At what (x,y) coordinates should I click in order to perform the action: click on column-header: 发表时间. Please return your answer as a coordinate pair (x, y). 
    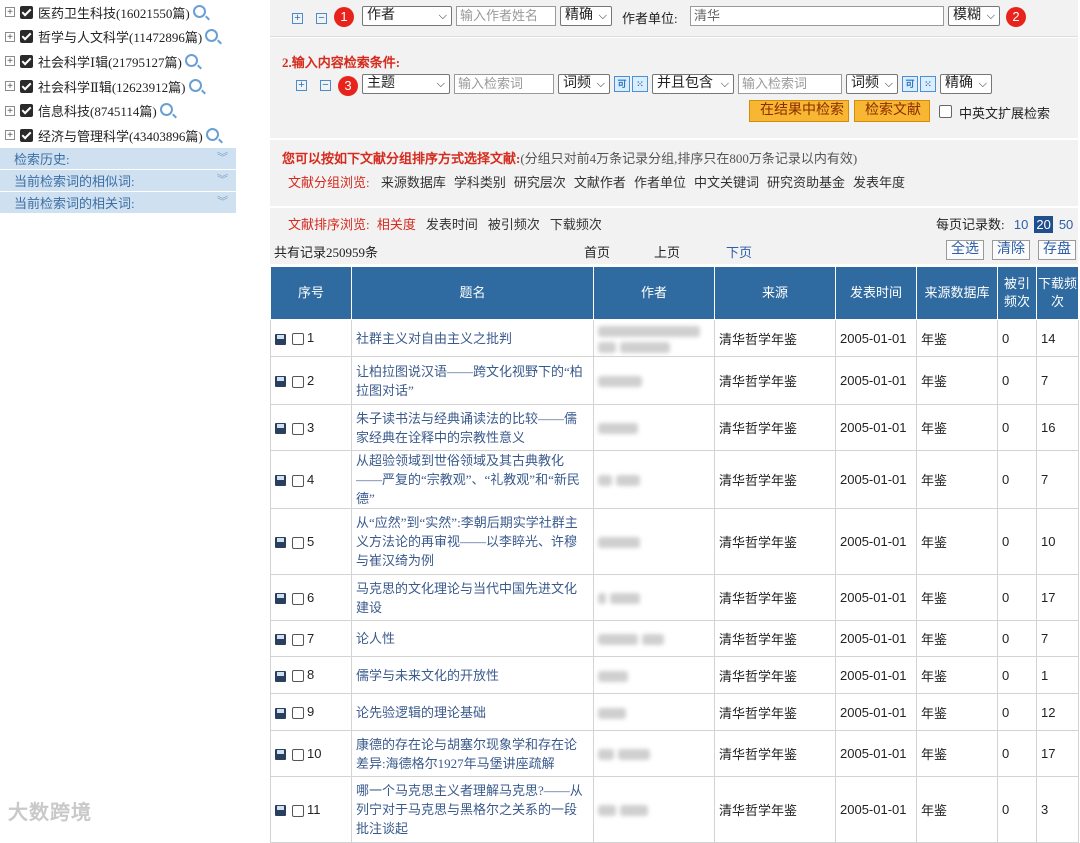
    Looking at the image, I should click on (876, 293).